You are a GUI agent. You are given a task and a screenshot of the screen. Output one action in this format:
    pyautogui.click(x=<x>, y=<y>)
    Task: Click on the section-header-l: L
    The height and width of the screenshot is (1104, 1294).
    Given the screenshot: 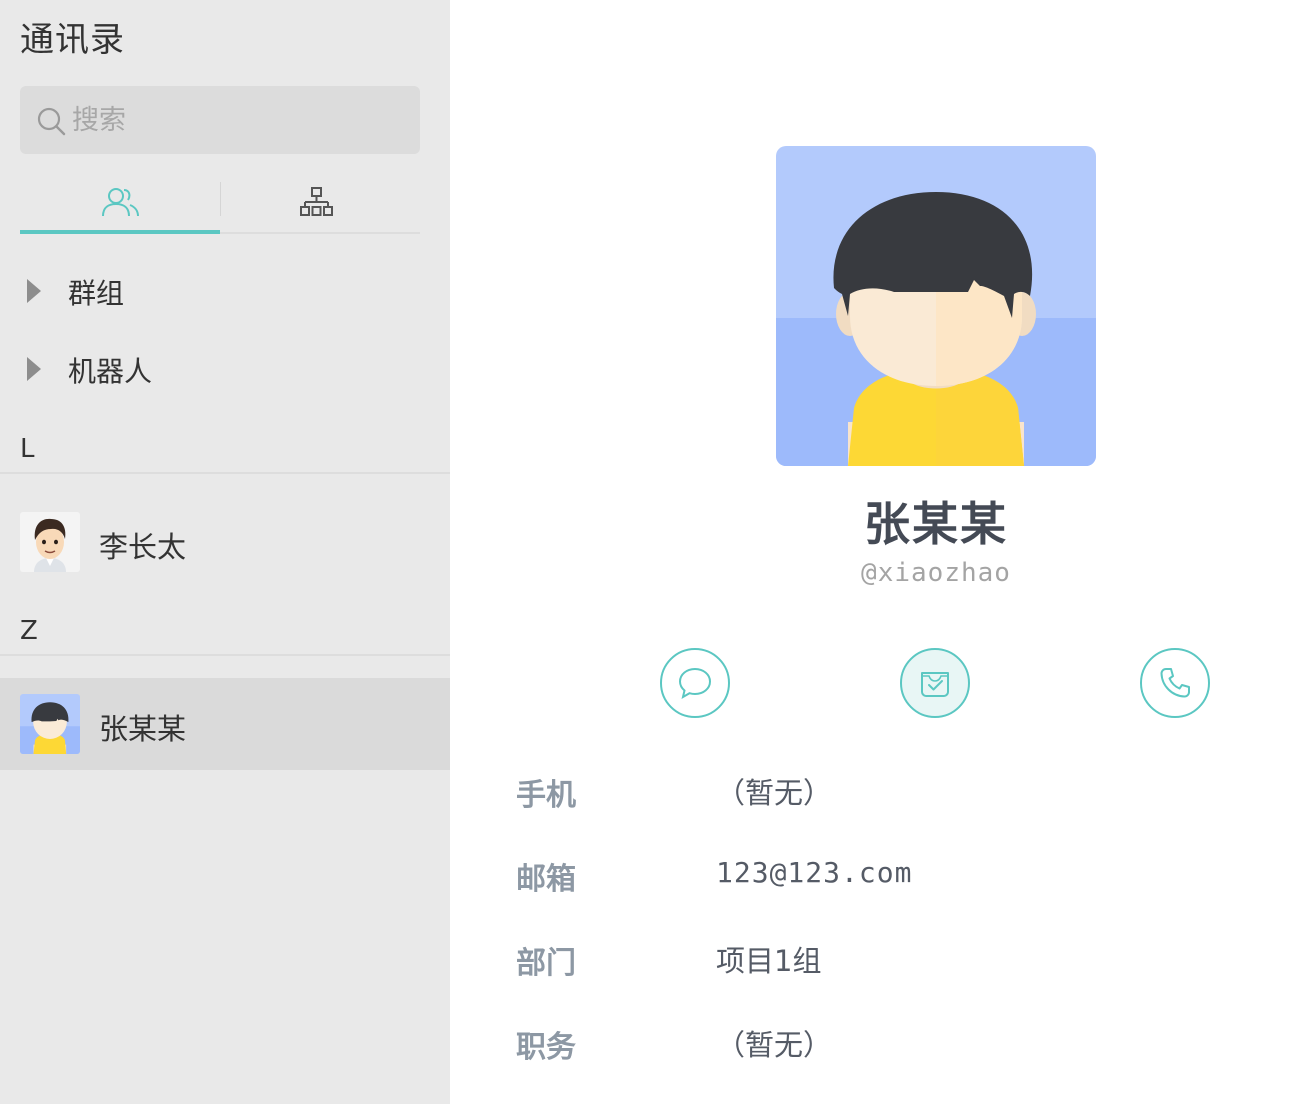 What is the action you would take?
    pyautogui.click(x=225, y=453)
    